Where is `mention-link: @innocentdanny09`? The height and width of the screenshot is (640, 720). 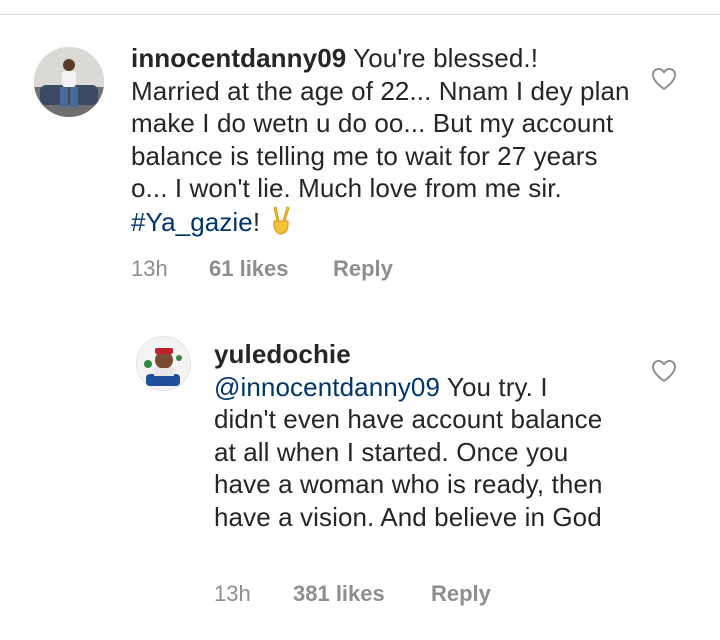
mention-link: @innocentdanny09 is located at coordinates (327, 387).